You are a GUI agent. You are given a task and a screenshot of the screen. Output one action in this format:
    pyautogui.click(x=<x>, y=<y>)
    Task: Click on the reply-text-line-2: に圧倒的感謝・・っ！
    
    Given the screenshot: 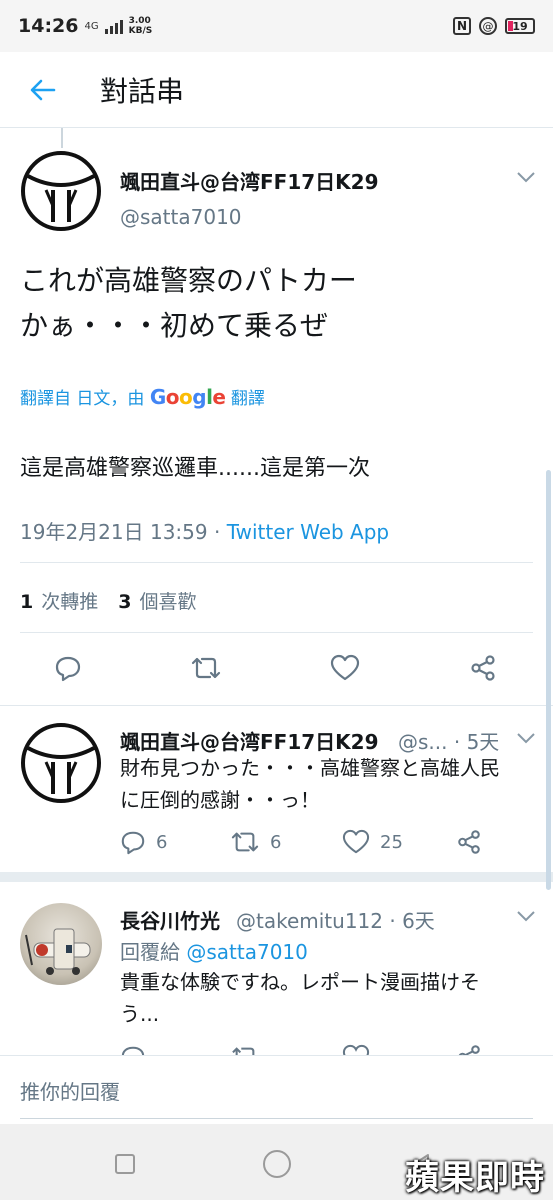 What is the action you would take?
    pyautogui.click(x=220, y=800)
    